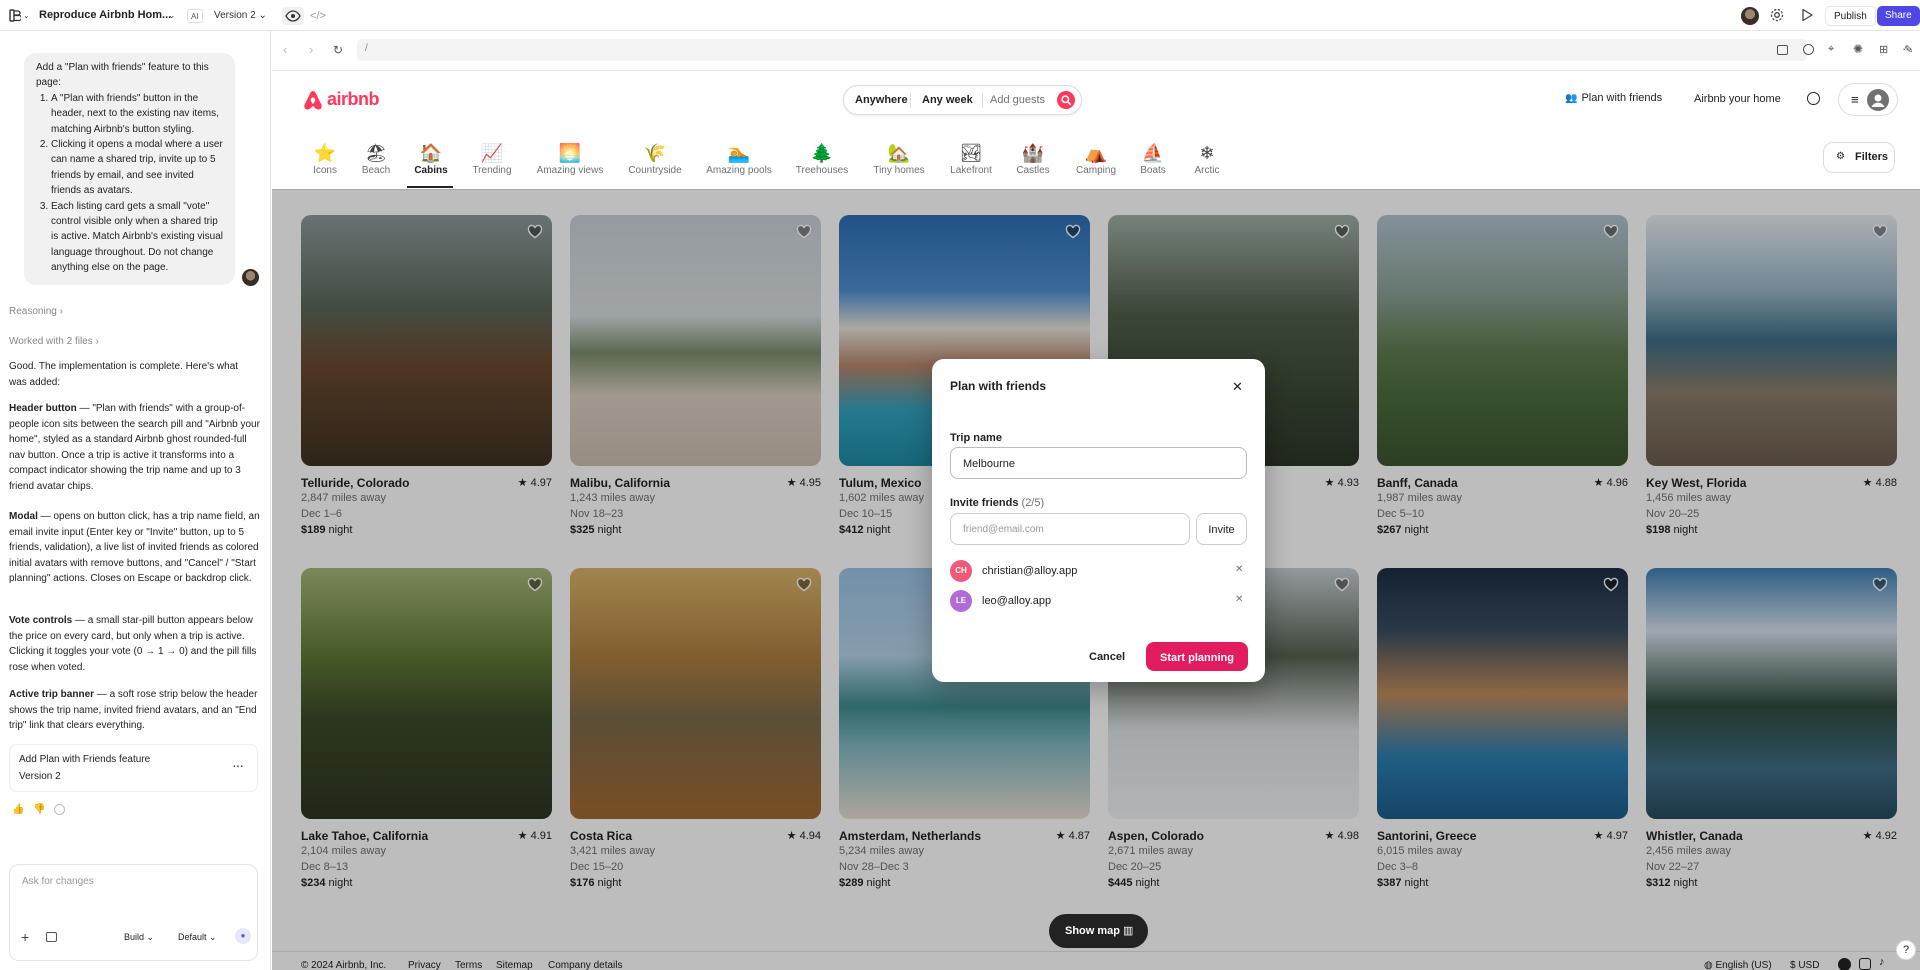 The height and width of the screenshot is (970, 1920). What do you see at coordinates (85, 759) in the screenshot?
I see `version-card-title: Add Plan with Friends feature` at bounding box center [85, 759].